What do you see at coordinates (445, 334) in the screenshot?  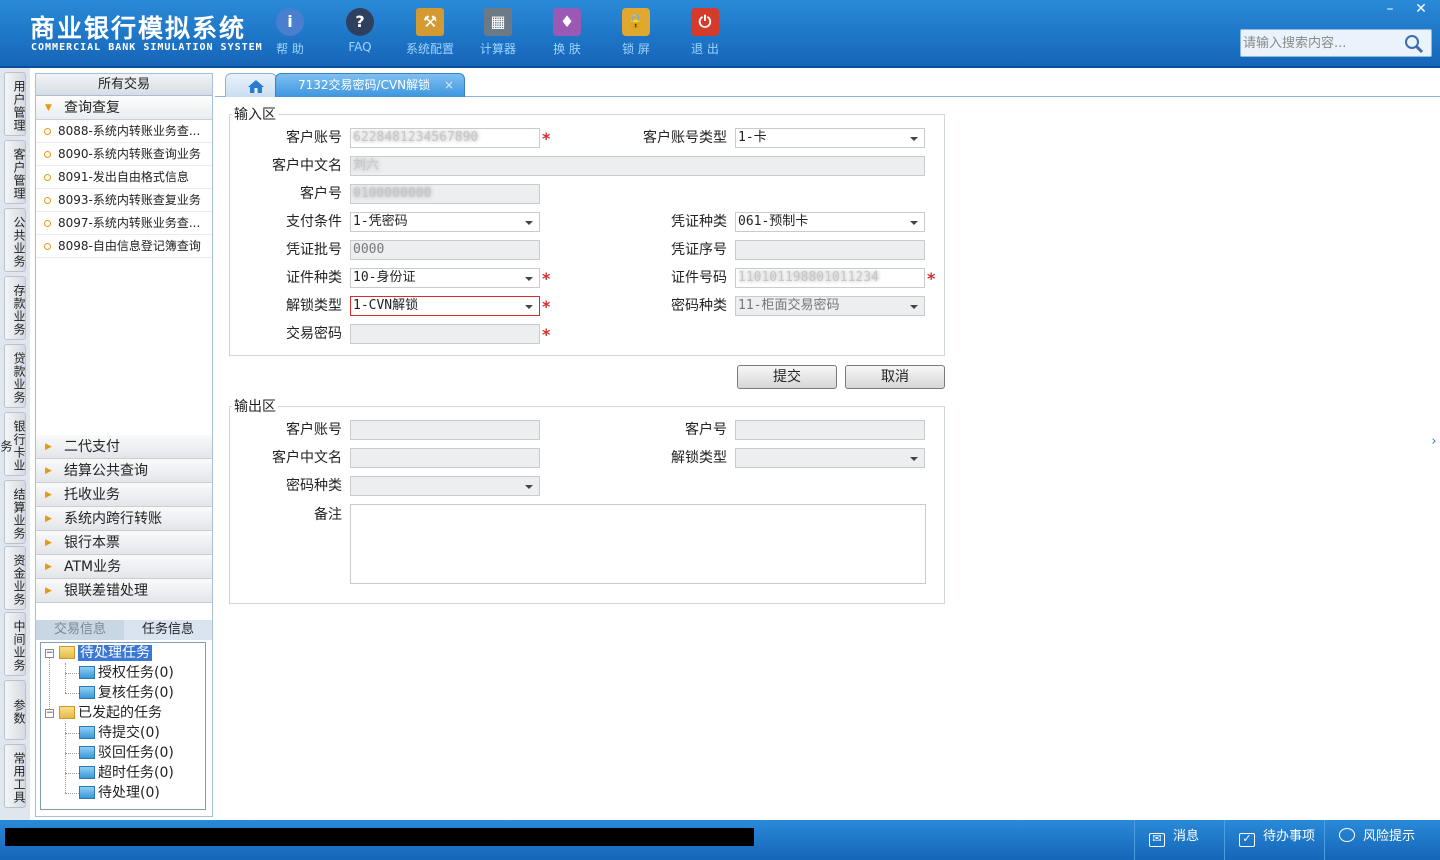 I see `trade-pwd-field` at bounding box center [445, 334].